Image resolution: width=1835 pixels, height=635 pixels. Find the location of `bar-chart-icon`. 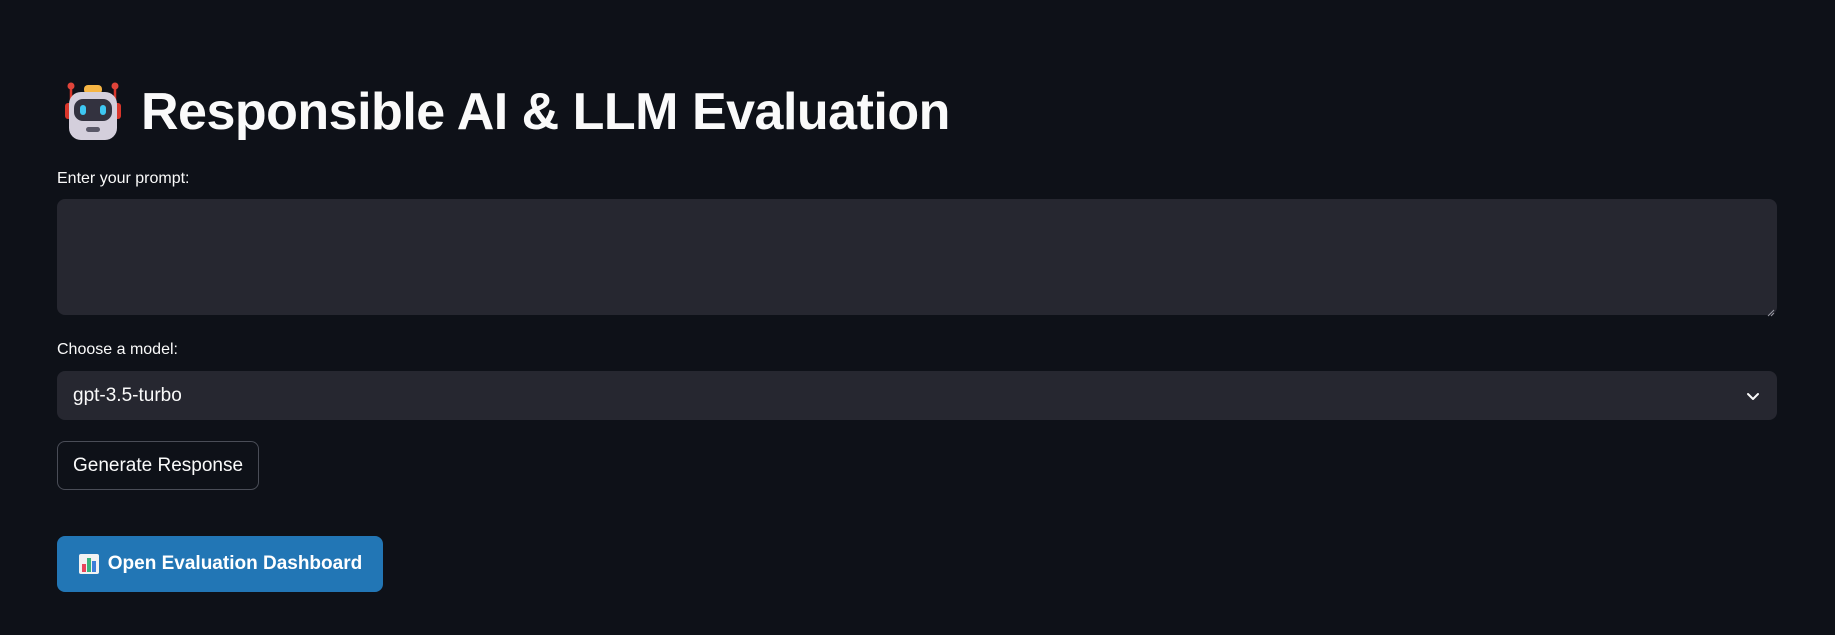

bar-chart-icon is located at coordinates (89, 564).